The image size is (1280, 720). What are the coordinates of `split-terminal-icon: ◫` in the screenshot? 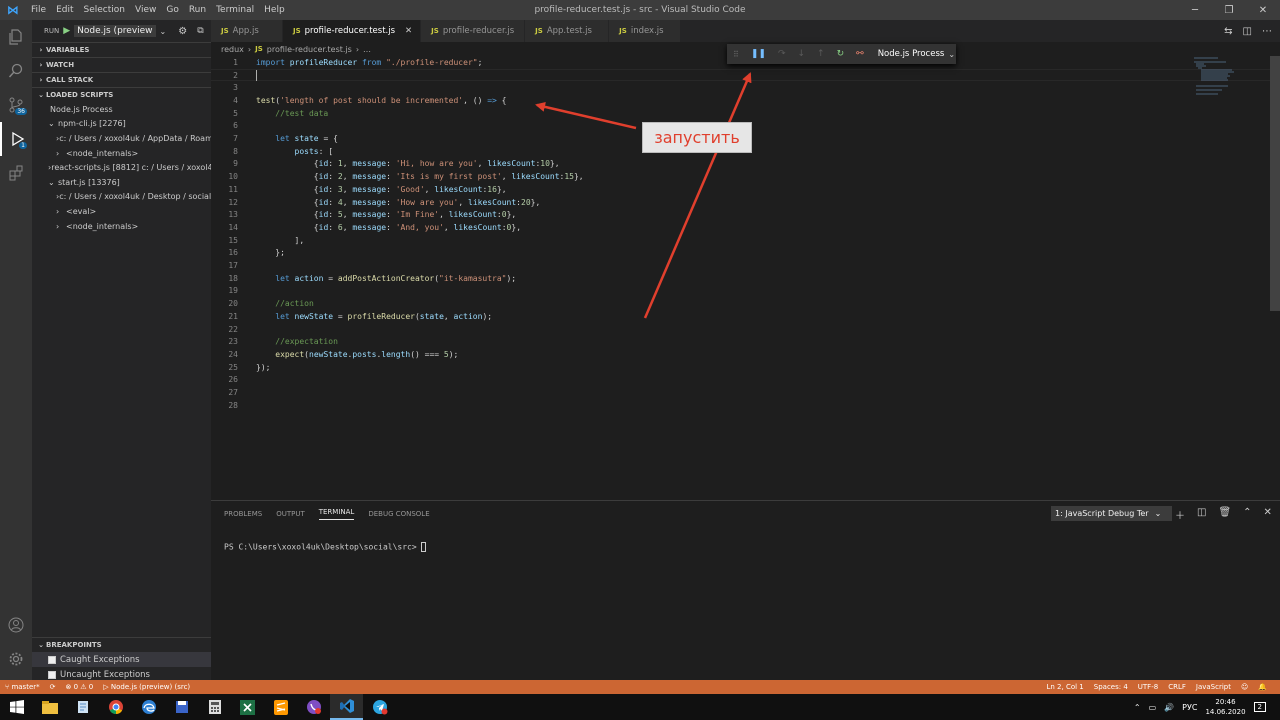 It's located at (1201, 514).